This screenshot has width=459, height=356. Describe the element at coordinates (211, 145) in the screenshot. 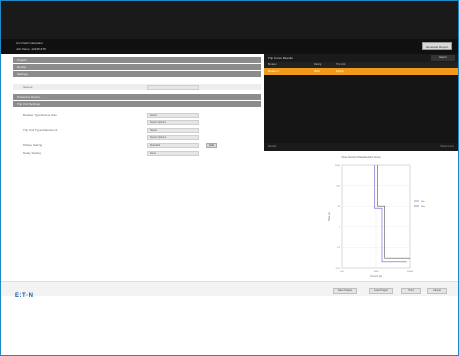

I see `edit-button: Edit` at that location.